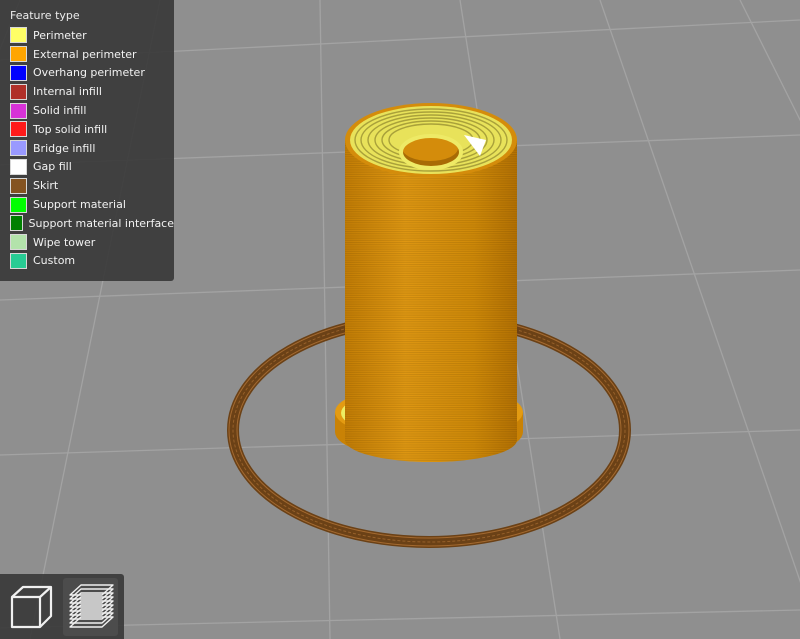 This screenshot has height=639, width=800. Describe the element at coordinates (89, 73) in the screenshot. I see `legend-label: Overhang perimeter` at that location.